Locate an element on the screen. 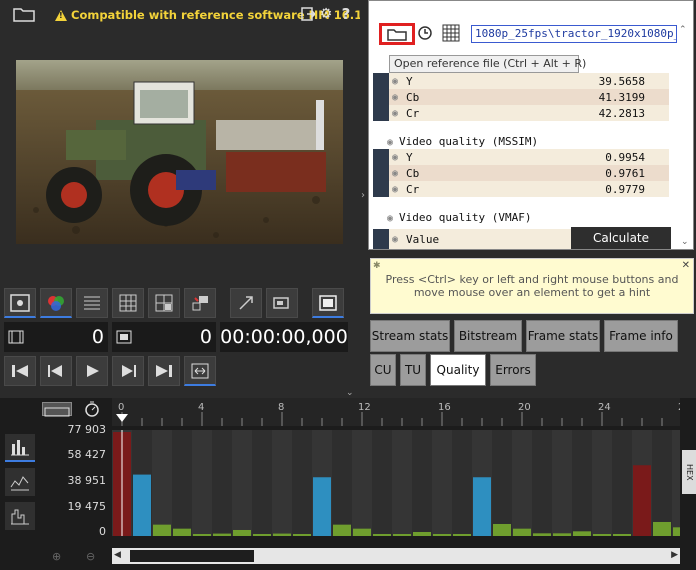  open-file-button is located at coordinates (24, 14).